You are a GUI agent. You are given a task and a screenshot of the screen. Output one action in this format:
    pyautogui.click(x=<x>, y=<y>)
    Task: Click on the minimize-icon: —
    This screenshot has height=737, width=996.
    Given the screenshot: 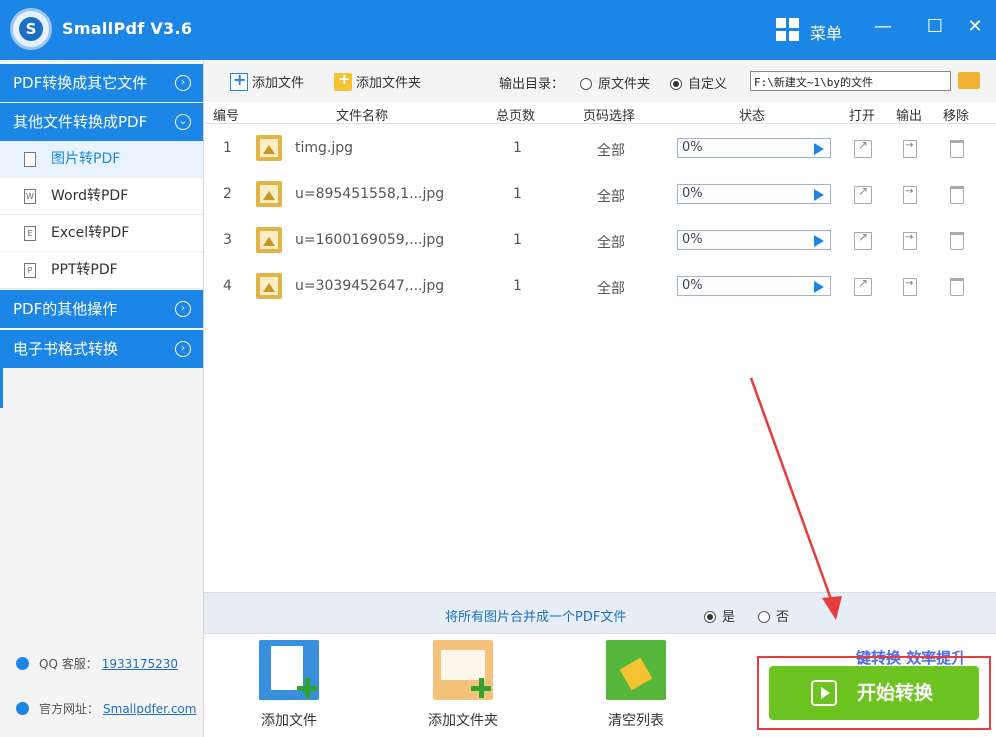 What is the action you would take?
    pyautogui.click(x=883, y=27)
    